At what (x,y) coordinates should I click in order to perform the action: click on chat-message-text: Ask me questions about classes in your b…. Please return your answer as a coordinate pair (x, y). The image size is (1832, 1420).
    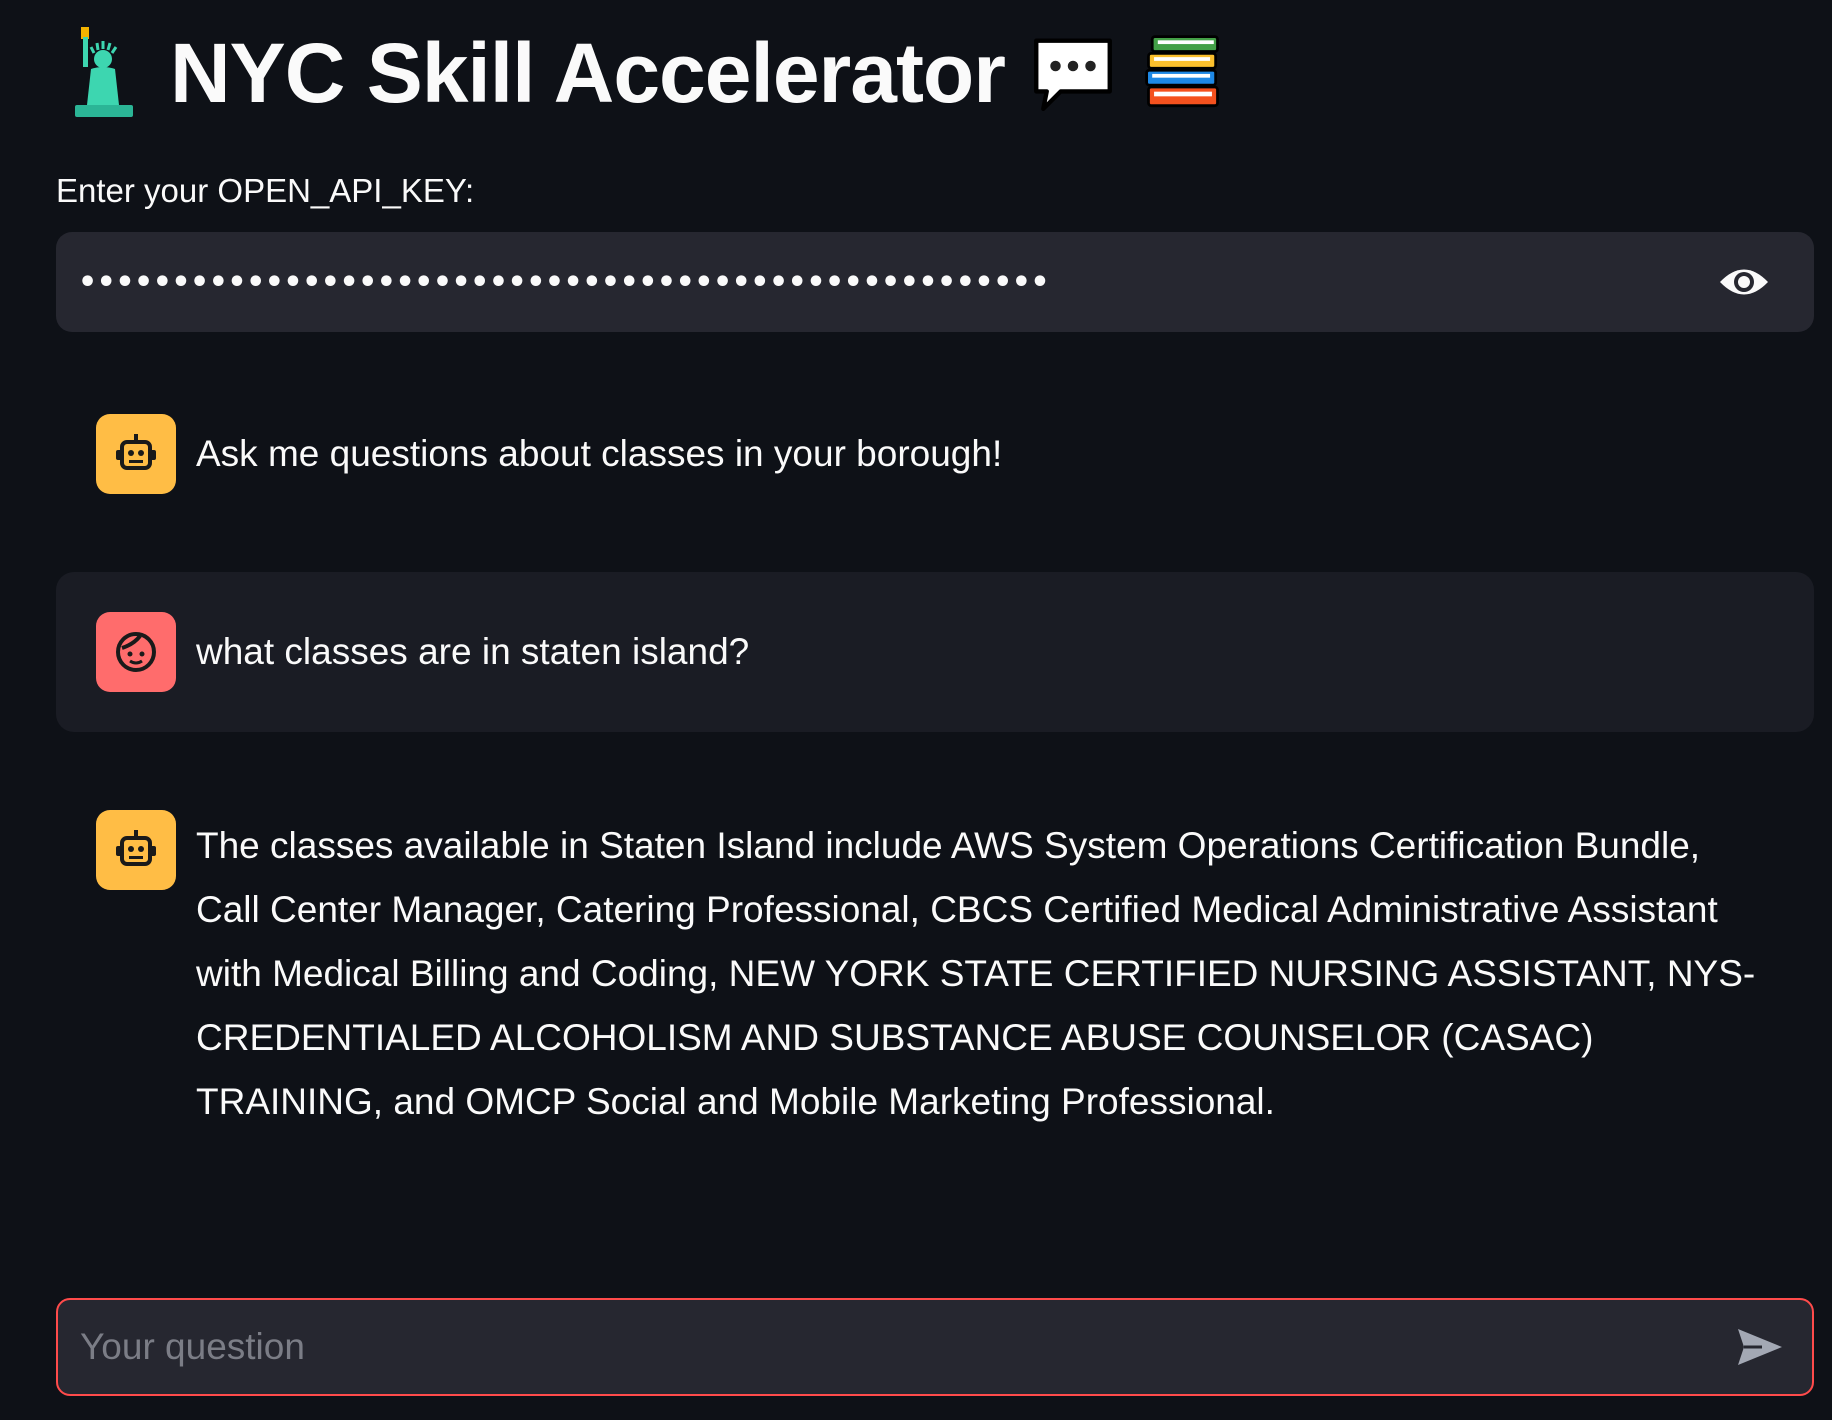
    Looking at the image, I should click on (599, 453).